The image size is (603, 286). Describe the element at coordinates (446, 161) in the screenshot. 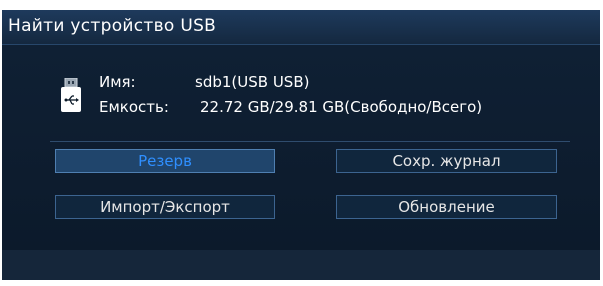

I see `save-log-button: Сохр. журнал` at that location.